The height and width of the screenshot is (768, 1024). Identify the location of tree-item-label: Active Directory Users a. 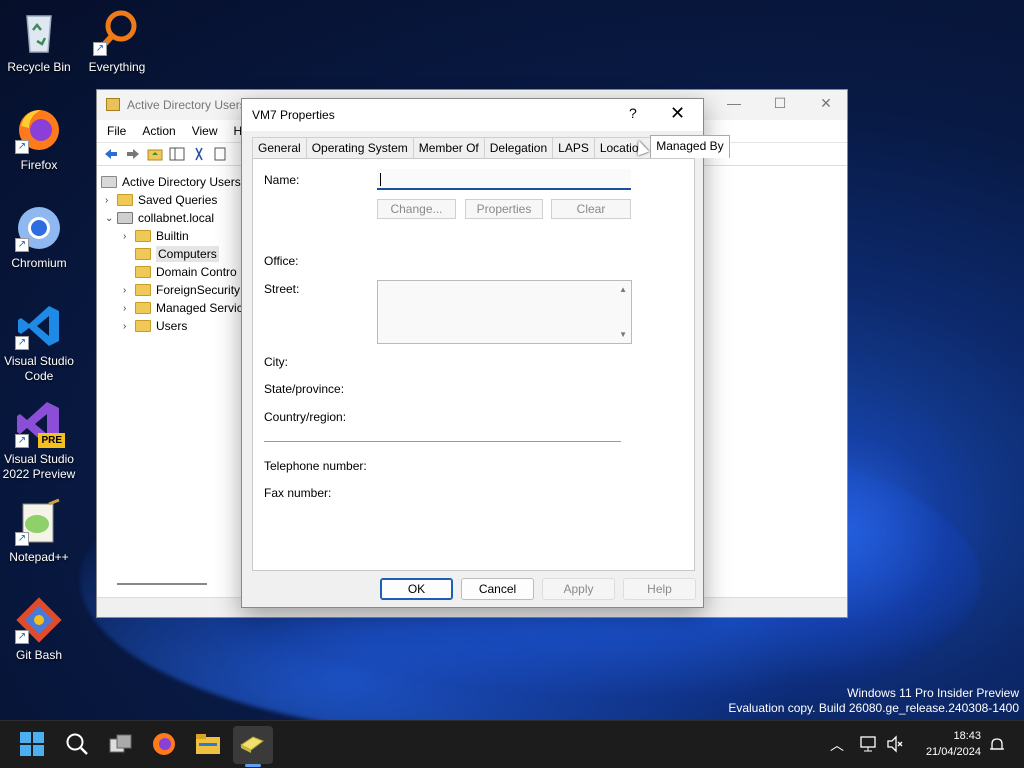
(186, 182).